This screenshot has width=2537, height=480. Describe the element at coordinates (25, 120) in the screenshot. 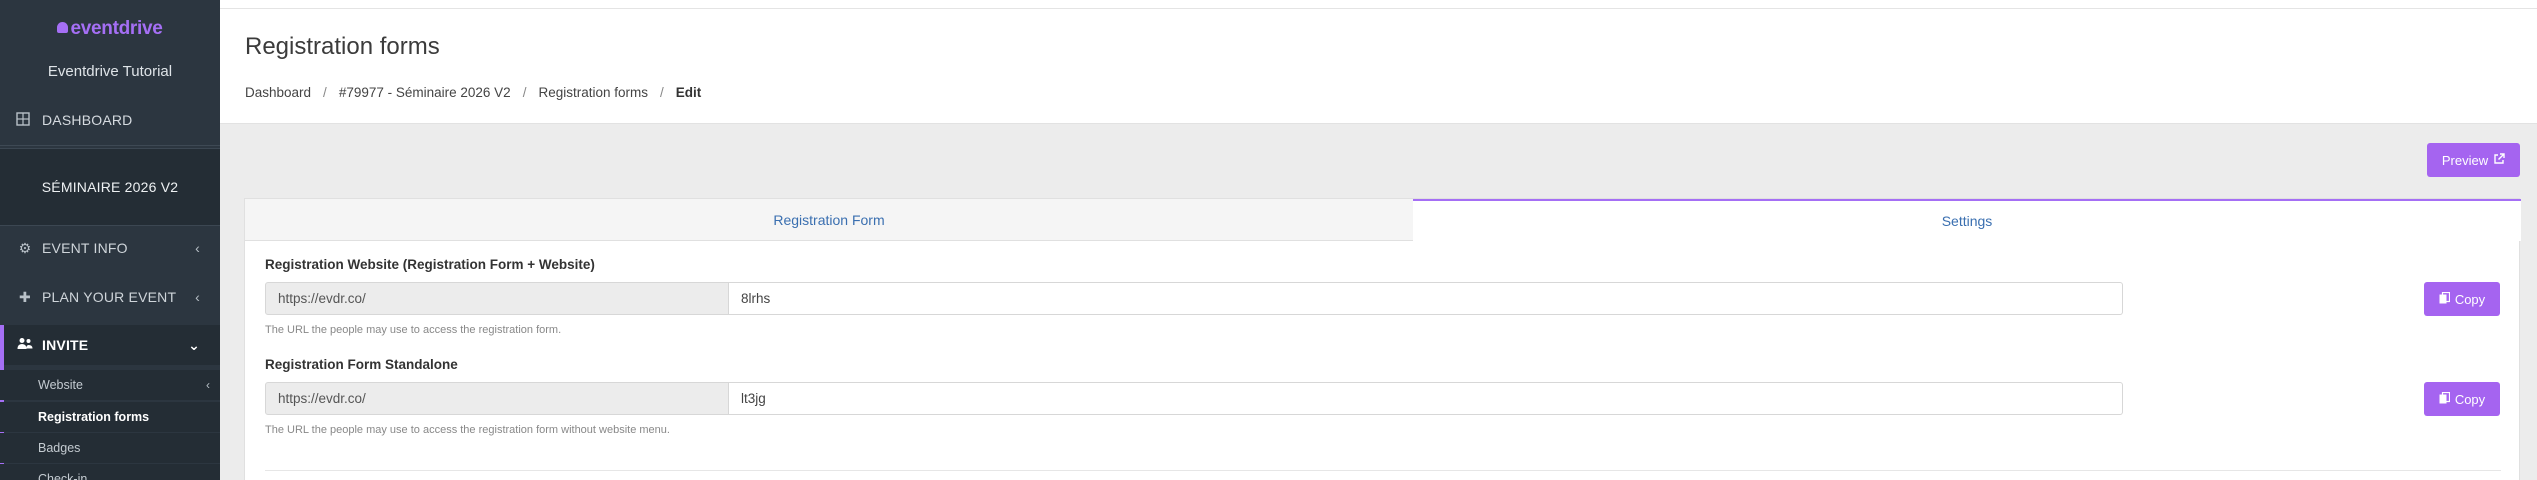

I see `grid-icon` at that location.